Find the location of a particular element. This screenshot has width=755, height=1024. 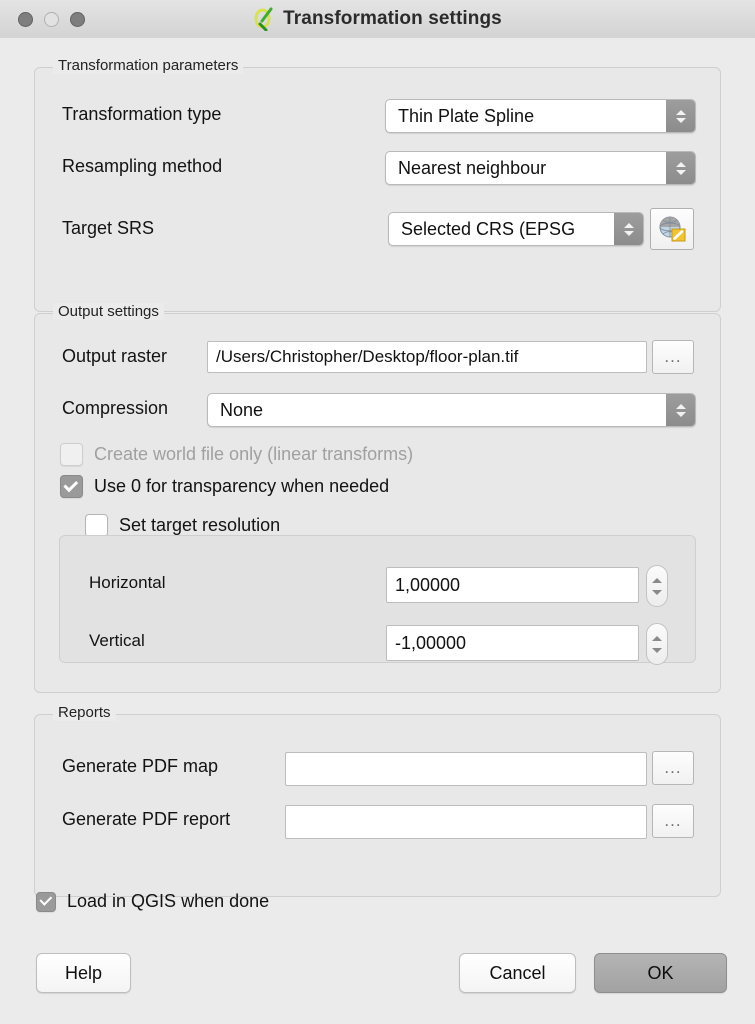

generate-pdf-map-label: Generate PDF map is located at coordinates (140, 766).